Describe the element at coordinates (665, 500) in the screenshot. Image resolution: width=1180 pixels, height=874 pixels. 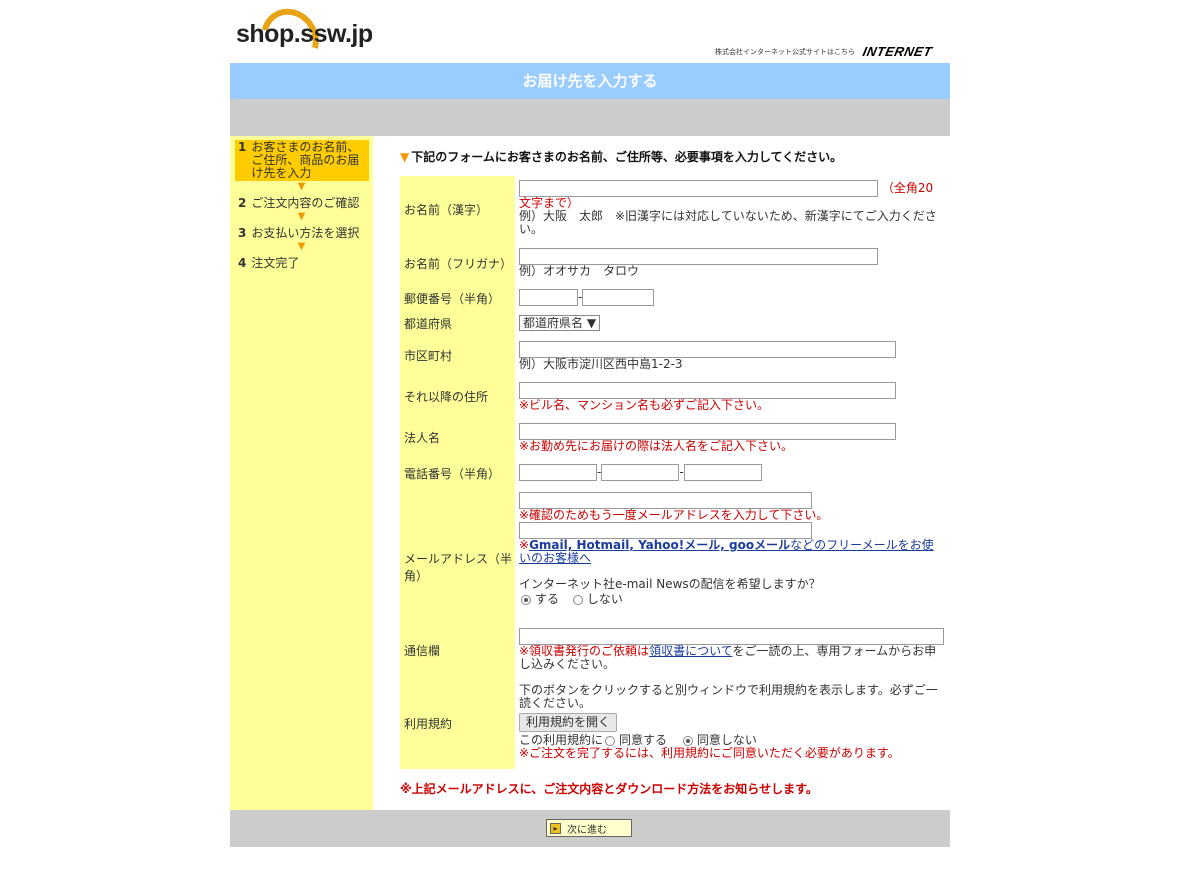
I see `email-input` at that location.